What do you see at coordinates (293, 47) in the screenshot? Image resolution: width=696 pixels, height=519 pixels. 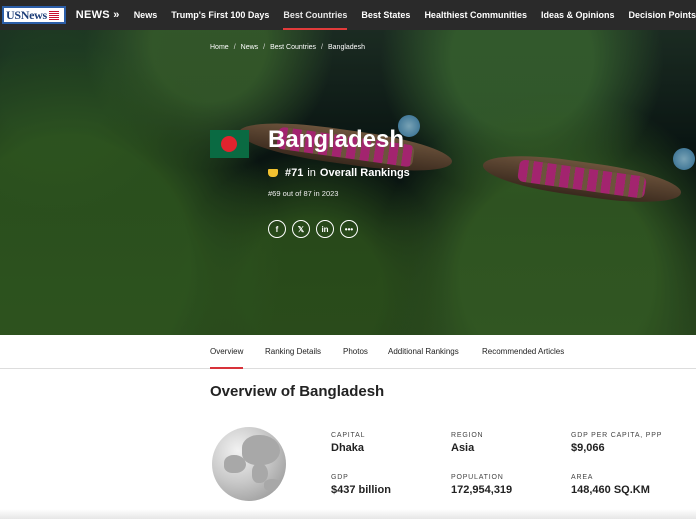 I see `breadcrumb-best-countries: Best Countries` at bounding box center [293, 47].